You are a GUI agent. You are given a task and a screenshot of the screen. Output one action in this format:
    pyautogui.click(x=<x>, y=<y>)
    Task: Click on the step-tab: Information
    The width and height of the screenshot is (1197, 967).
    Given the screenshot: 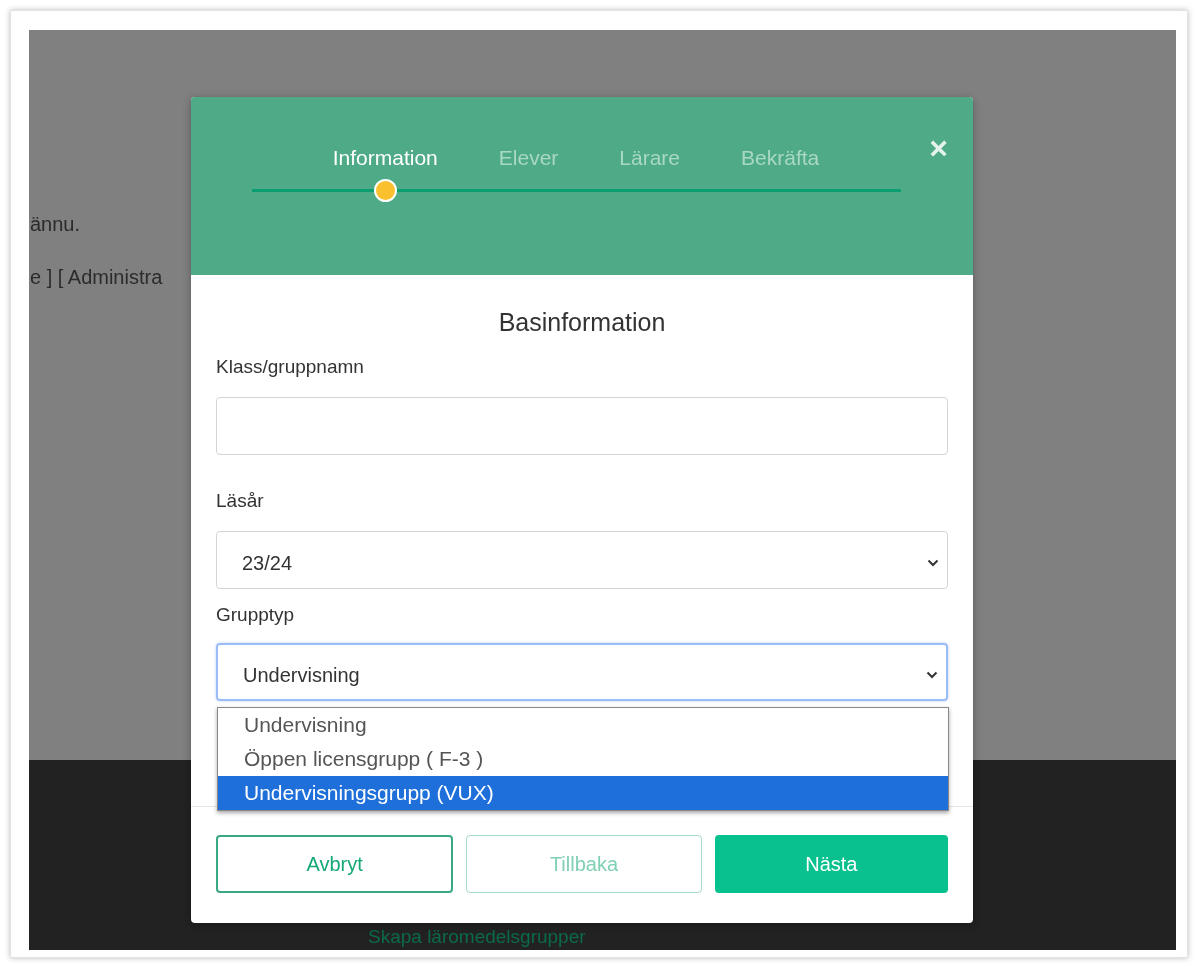 What is the action you would take?
    pyautogui.click(x=385, y=158)
    